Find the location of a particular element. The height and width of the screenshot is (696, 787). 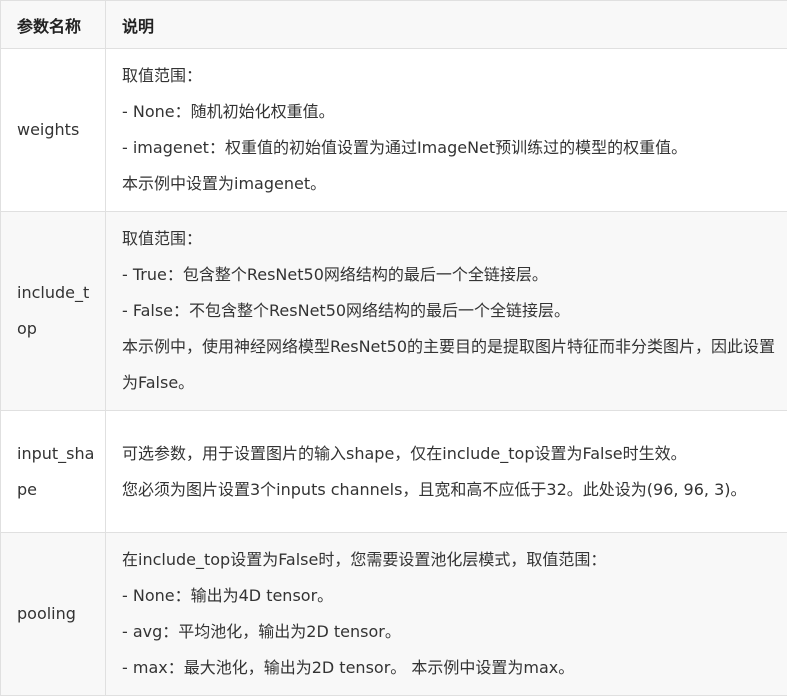

param-name-cell: input_shape is located at coordinates (53, 472).